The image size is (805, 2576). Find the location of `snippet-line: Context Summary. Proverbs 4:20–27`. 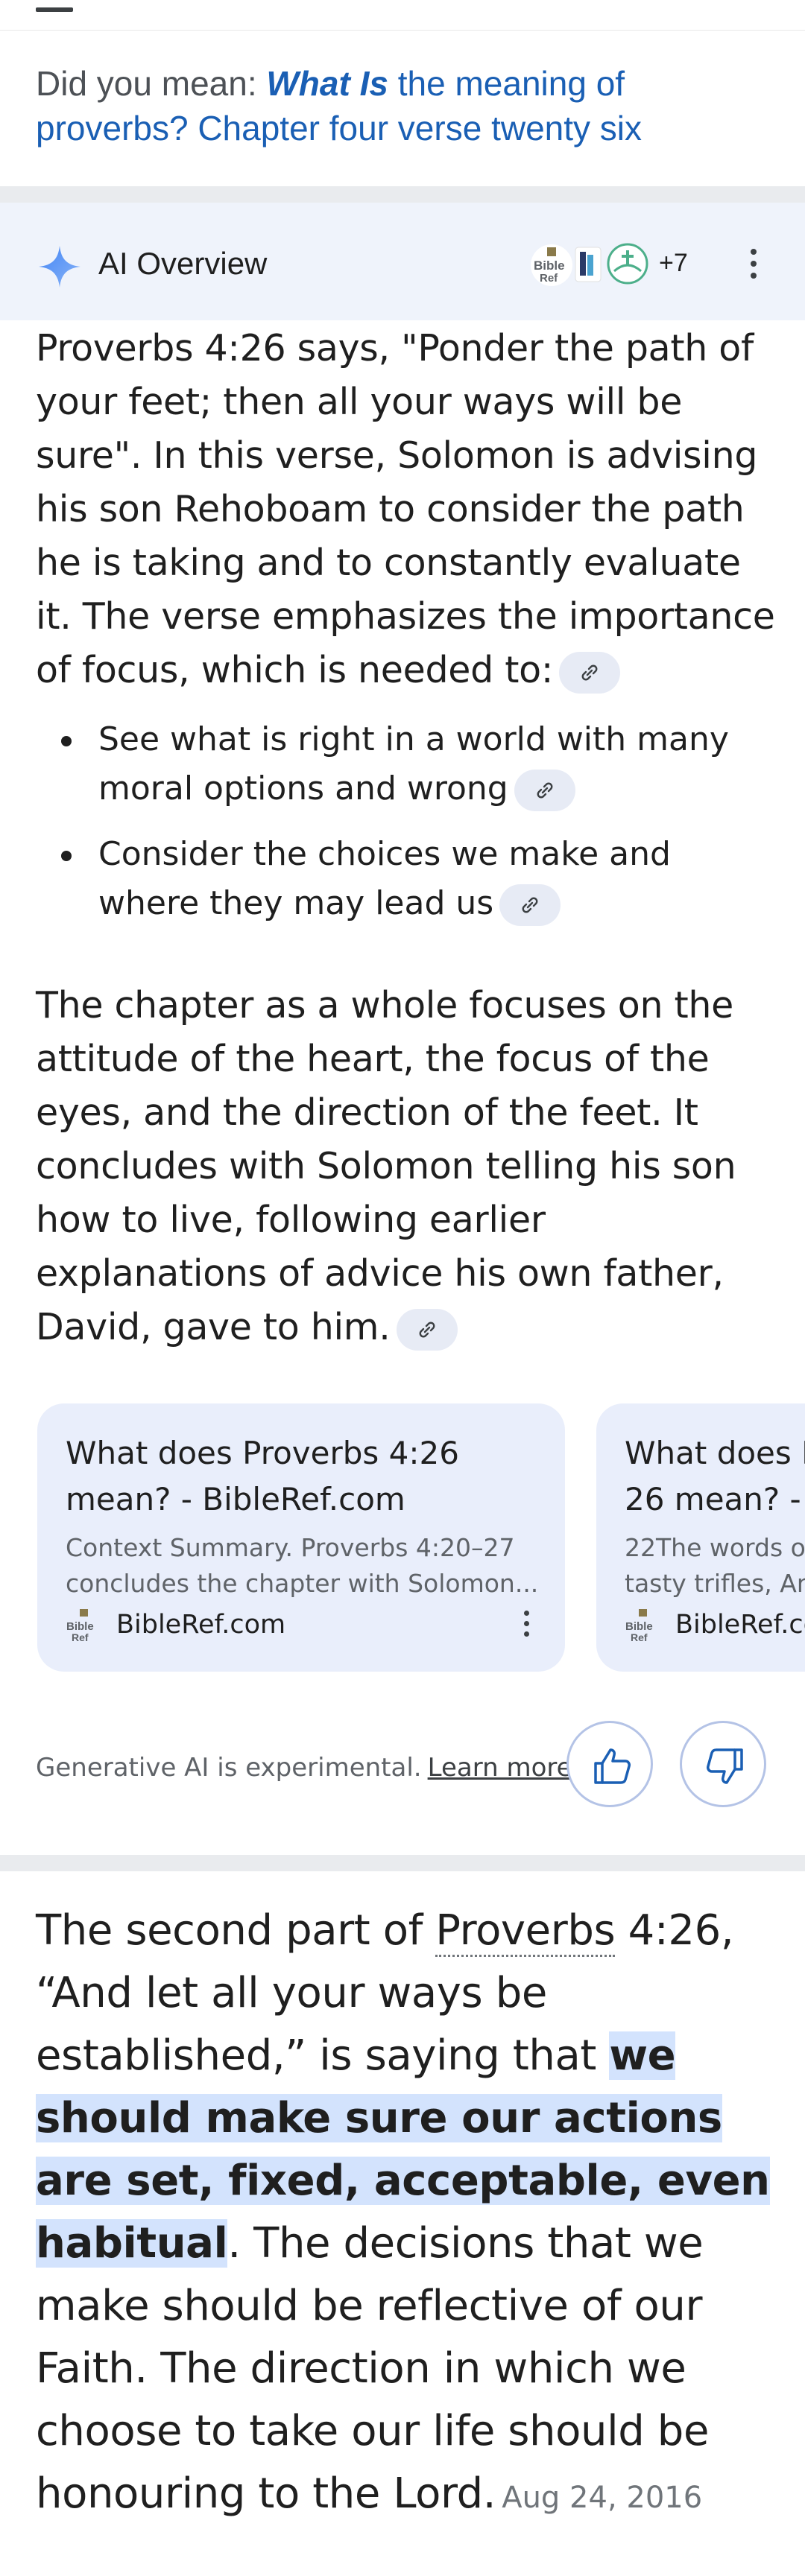

snippet-line: Context Summary. Proverbs 4:20–27 is located at coordinates (290, 1548).